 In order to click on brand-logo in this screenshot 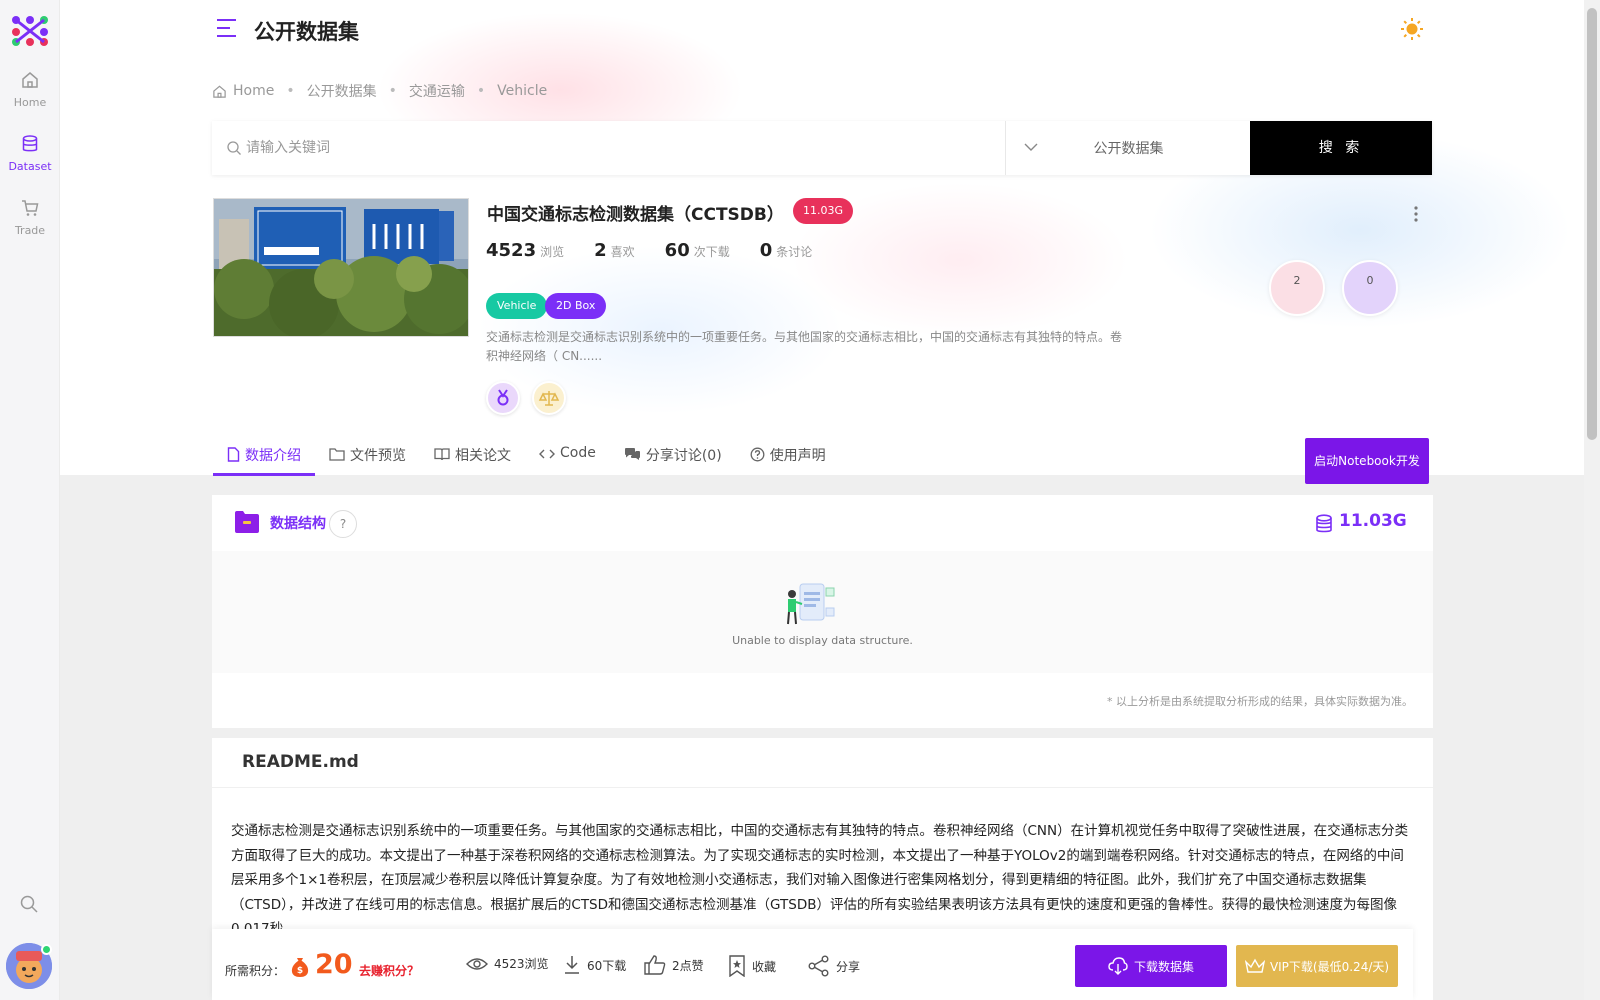, I will do `click(30, 30)`.